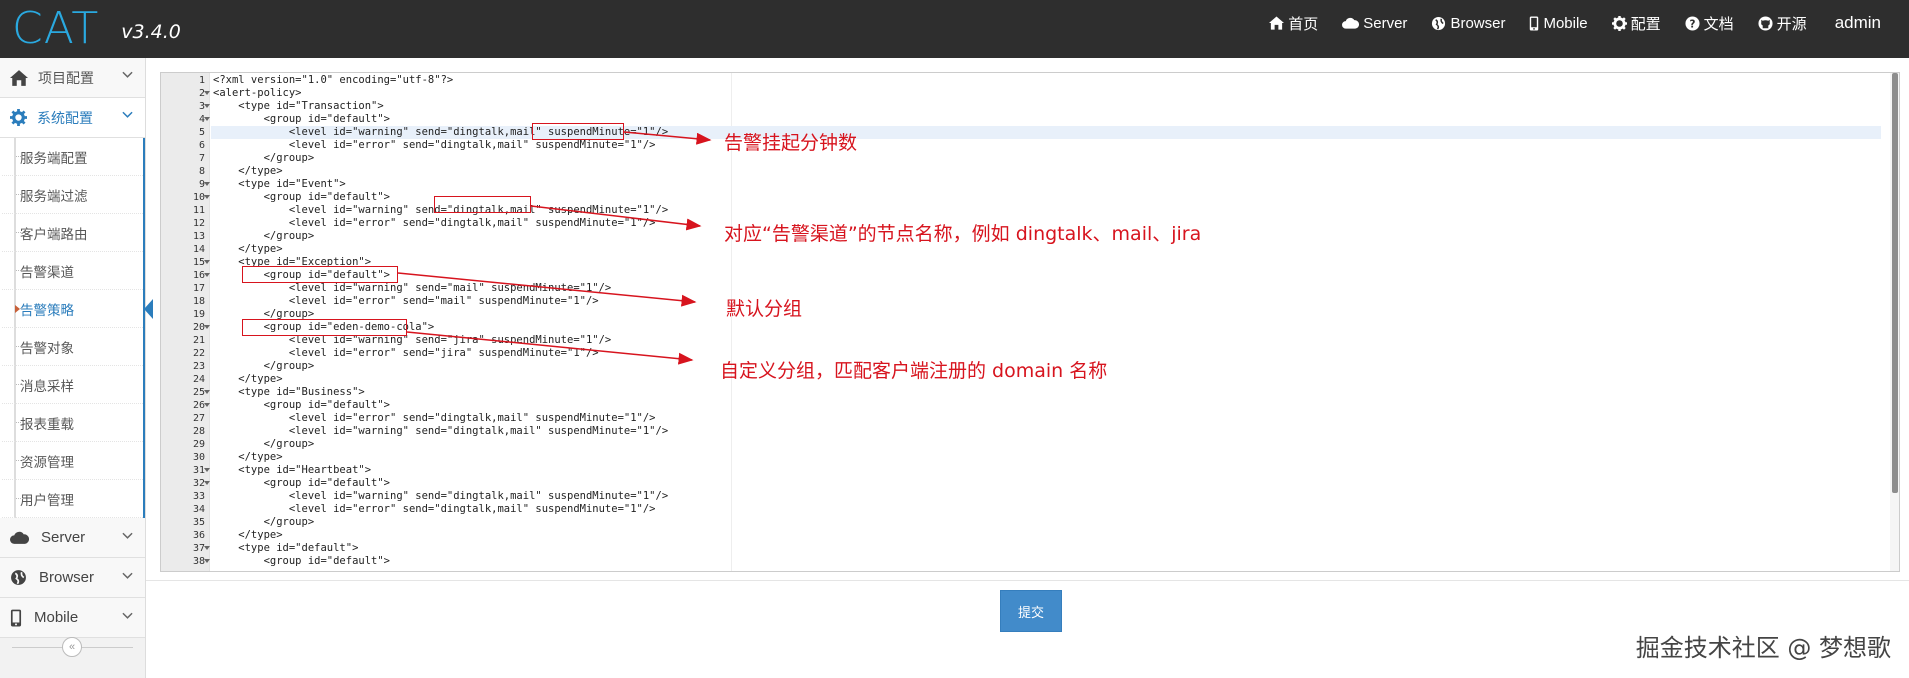 This screenshot has height=678, width=1909. I want to click on user-menu: admin, so click(1856, 23).